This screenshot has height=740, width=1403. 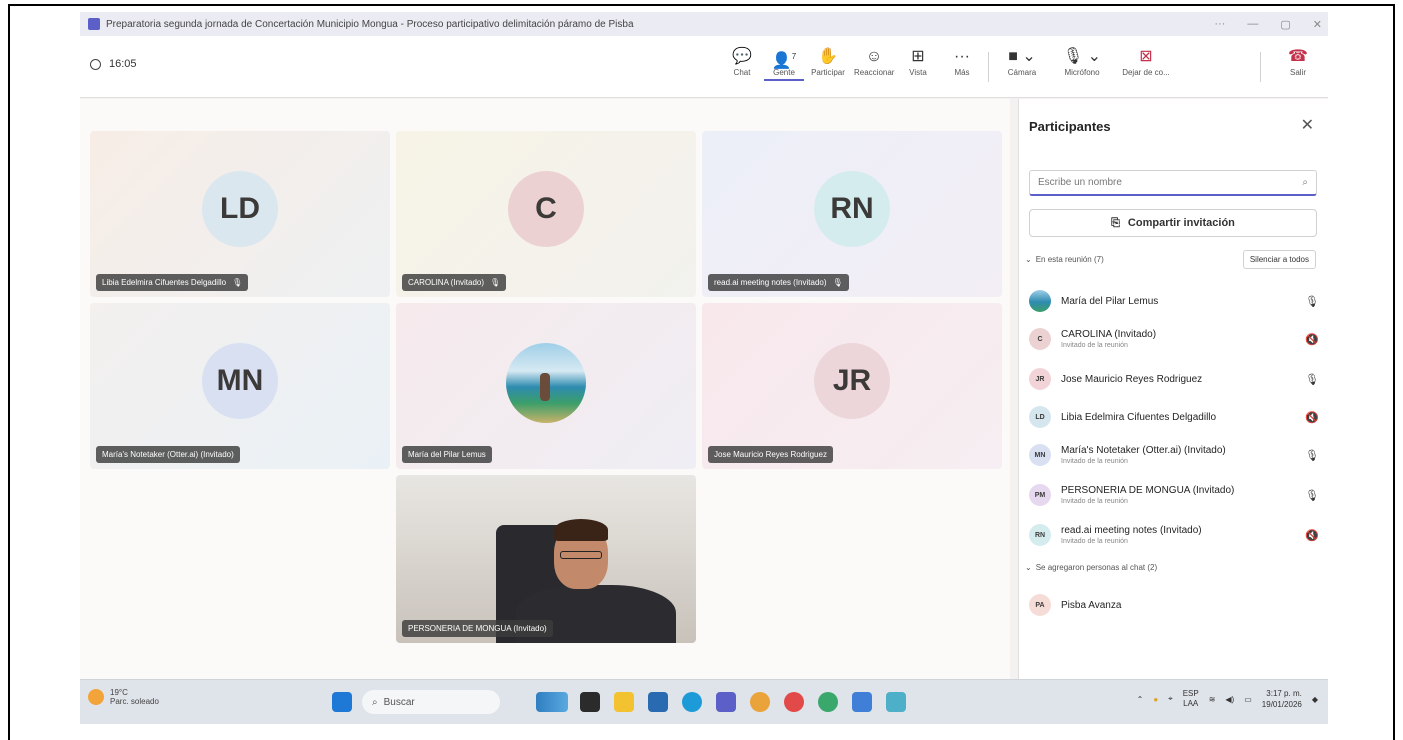 What do you see at coordinates (1212, 699) in the screenshot?
I see `wifi-icon: ≋` at bounding box center [1212, 699].